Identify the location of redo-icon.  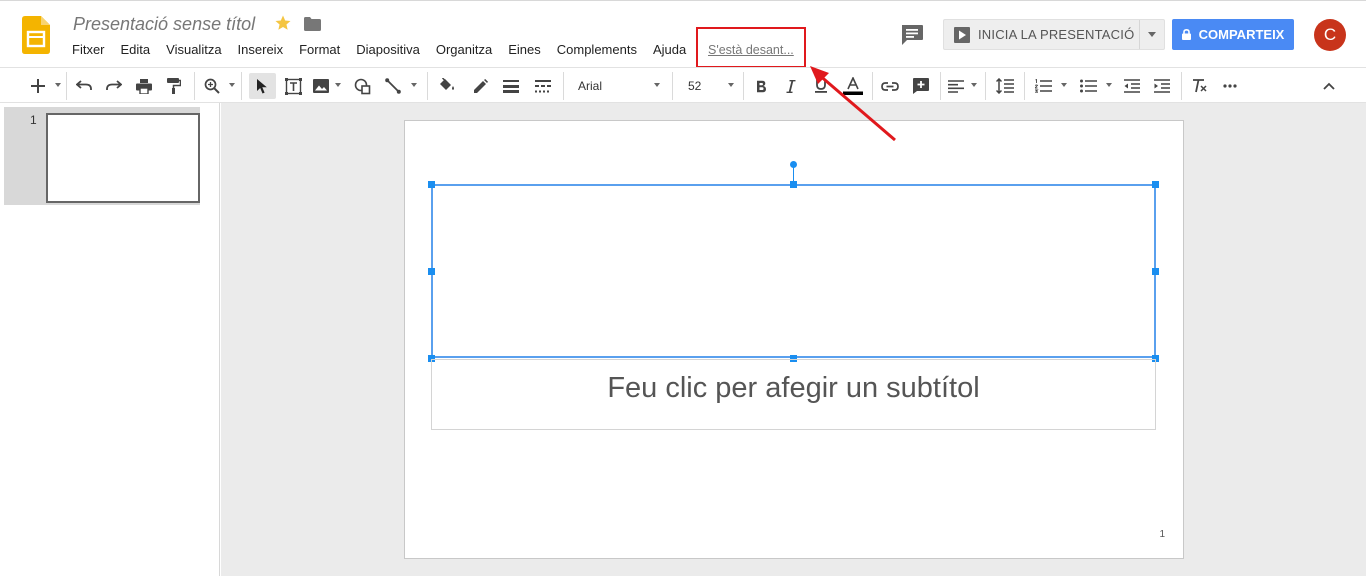
(114, 85).